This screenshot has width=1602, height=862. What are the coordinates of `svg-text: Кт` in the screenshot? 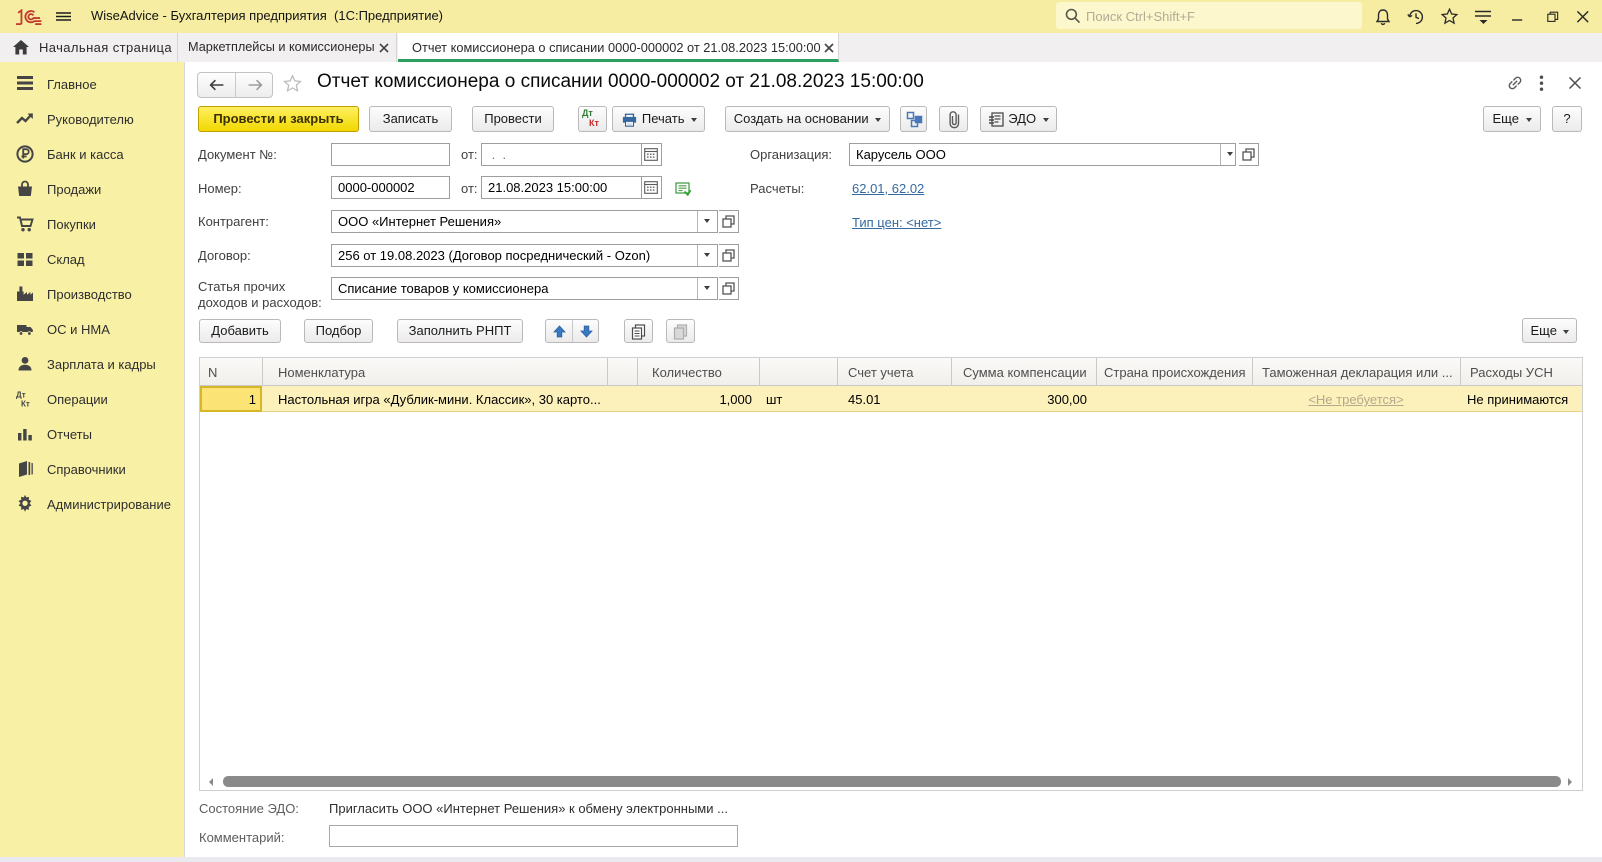 It's located at (25, 404).